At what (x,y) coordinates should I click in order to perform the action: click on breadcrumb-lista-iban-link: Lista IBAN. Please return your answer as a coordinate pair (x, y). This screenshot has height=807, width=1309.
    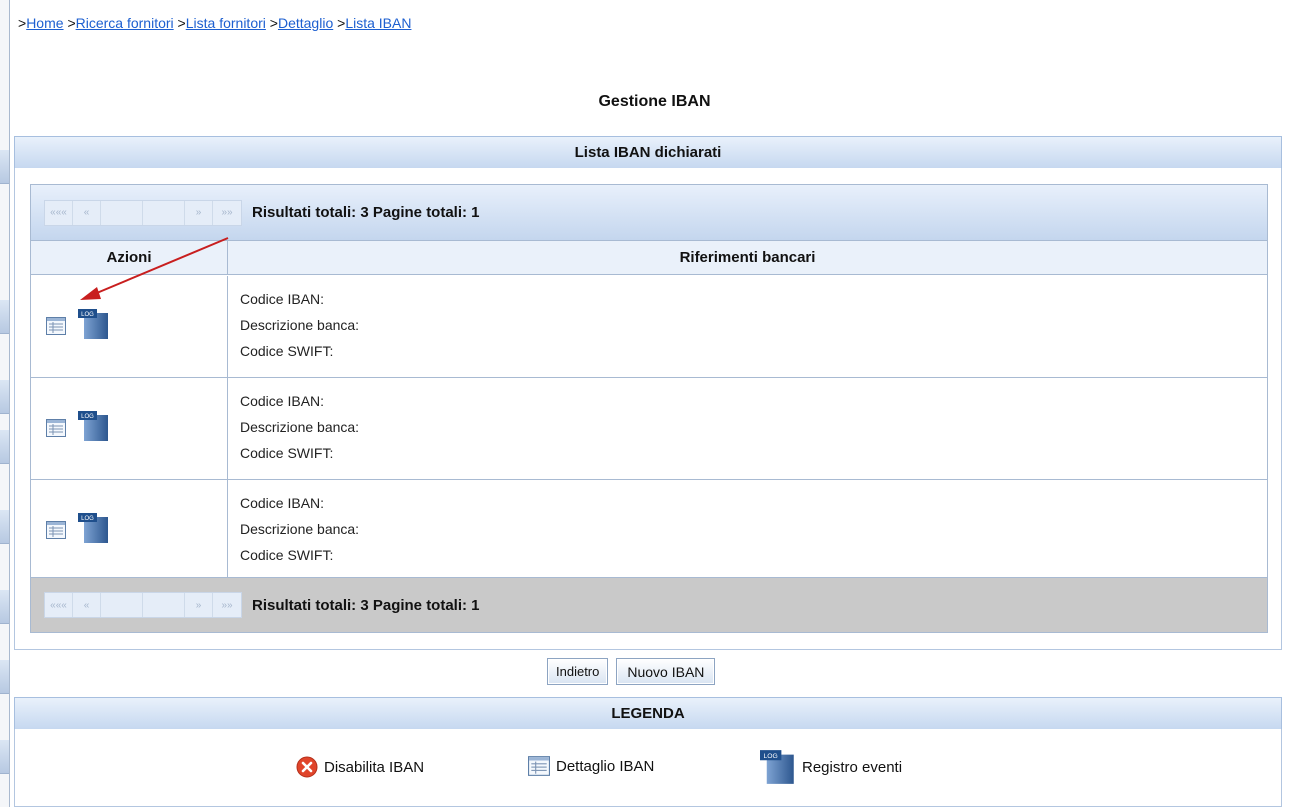
    Looking at the image, I should click on (378, 23).